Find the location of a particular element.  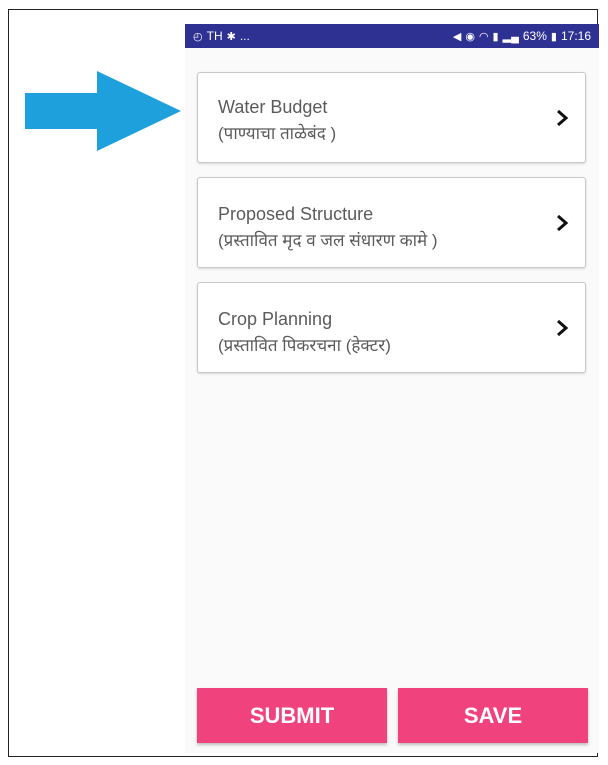

menu-item-water-budget: Water Budget (पाण्याचा ताळेबंद ) is located at coordinates (391, 117).